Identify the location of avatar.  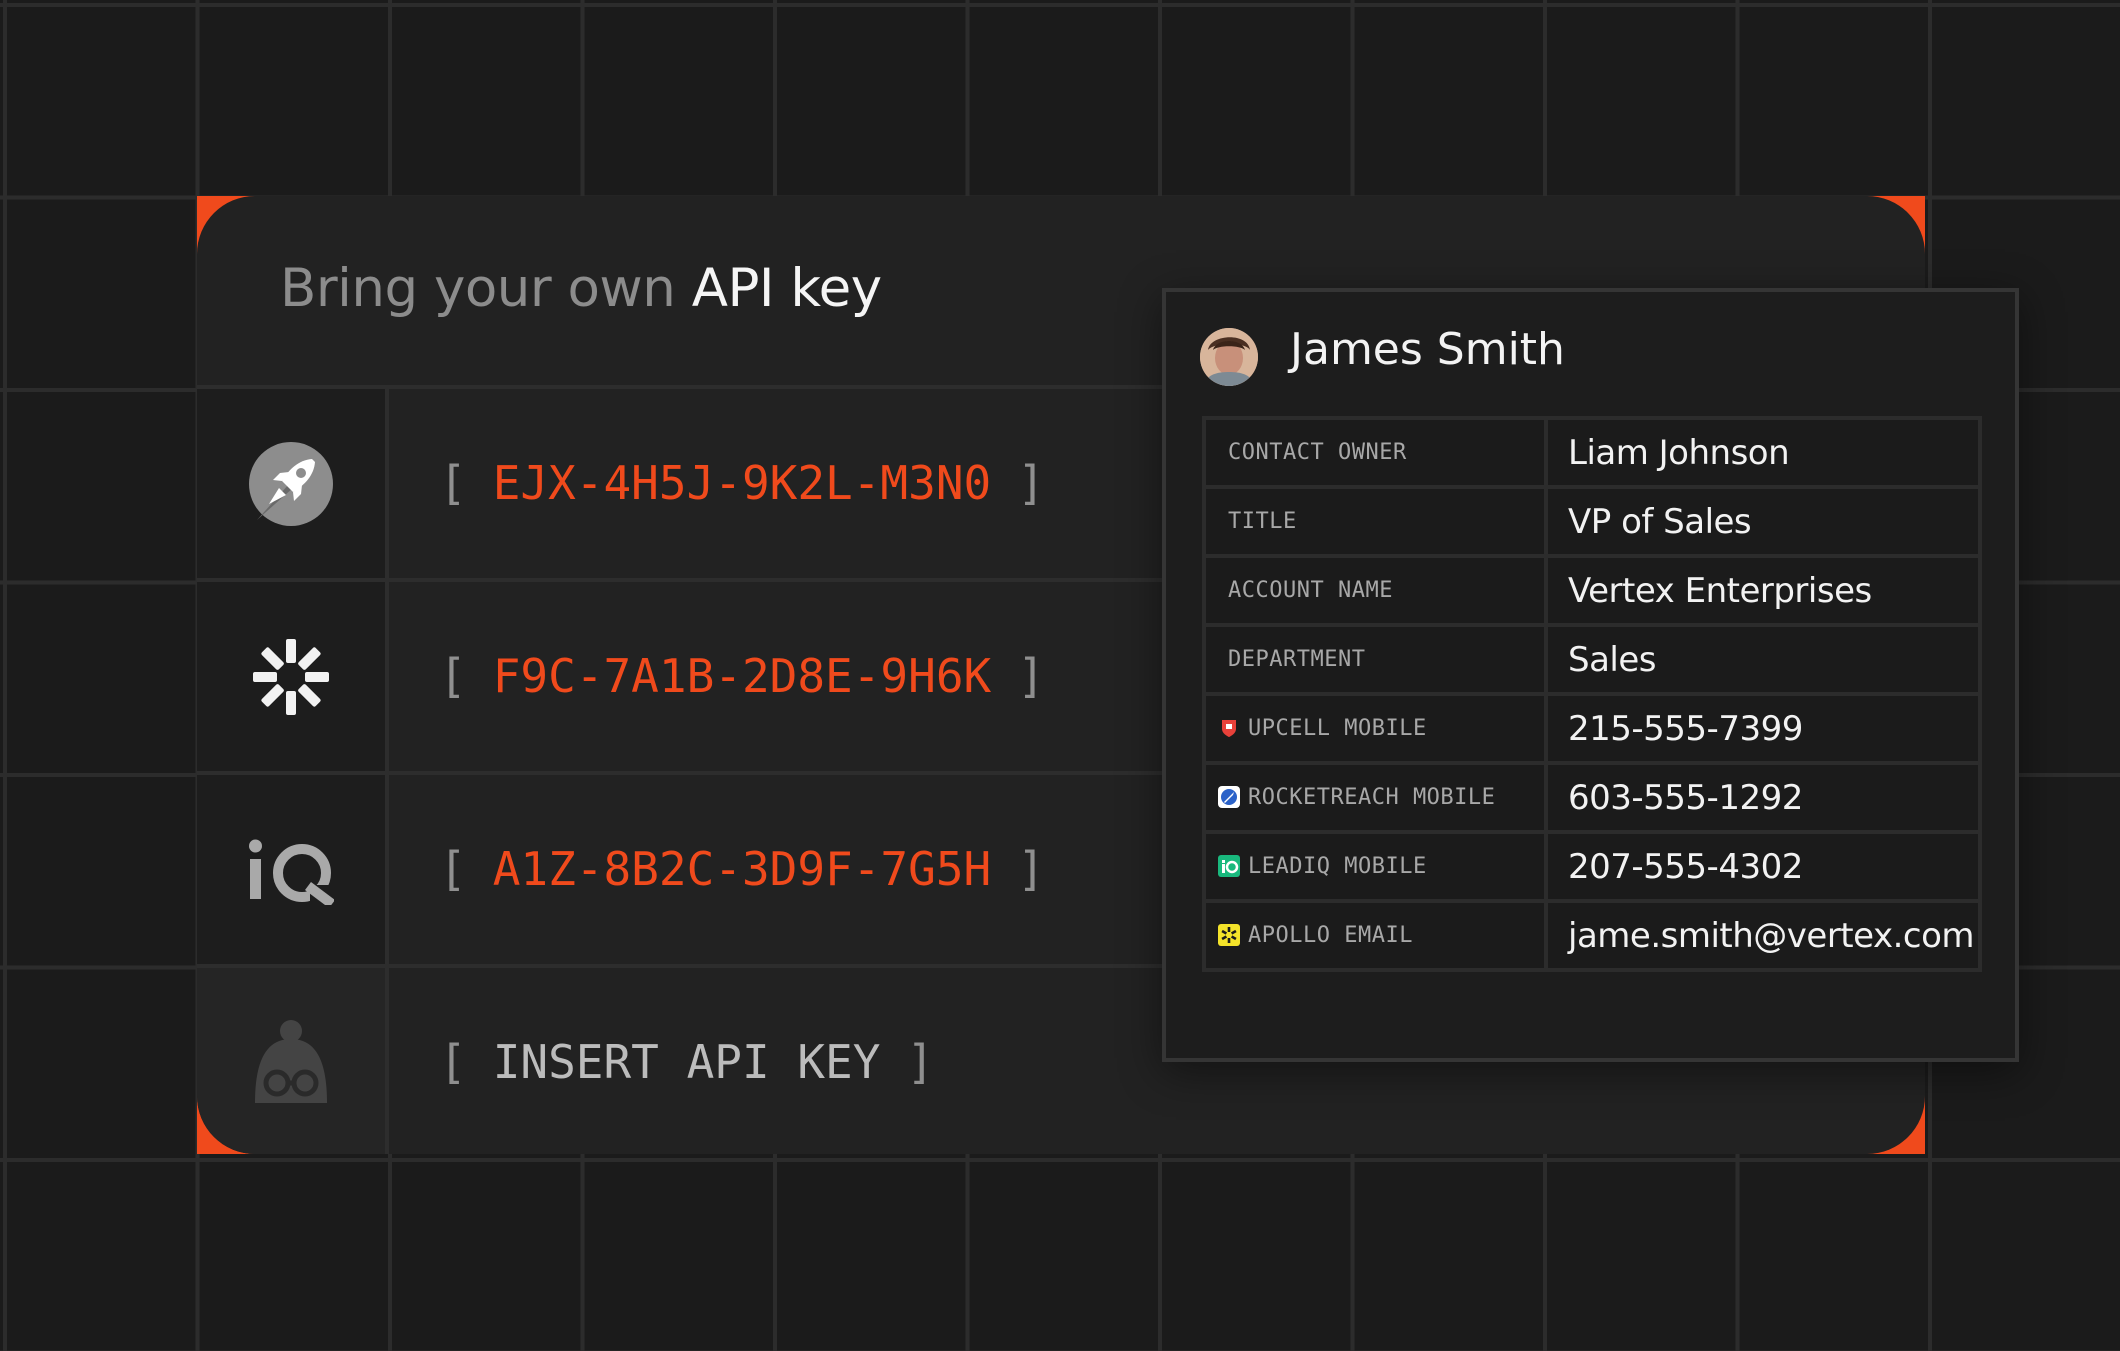
(1229, 357).